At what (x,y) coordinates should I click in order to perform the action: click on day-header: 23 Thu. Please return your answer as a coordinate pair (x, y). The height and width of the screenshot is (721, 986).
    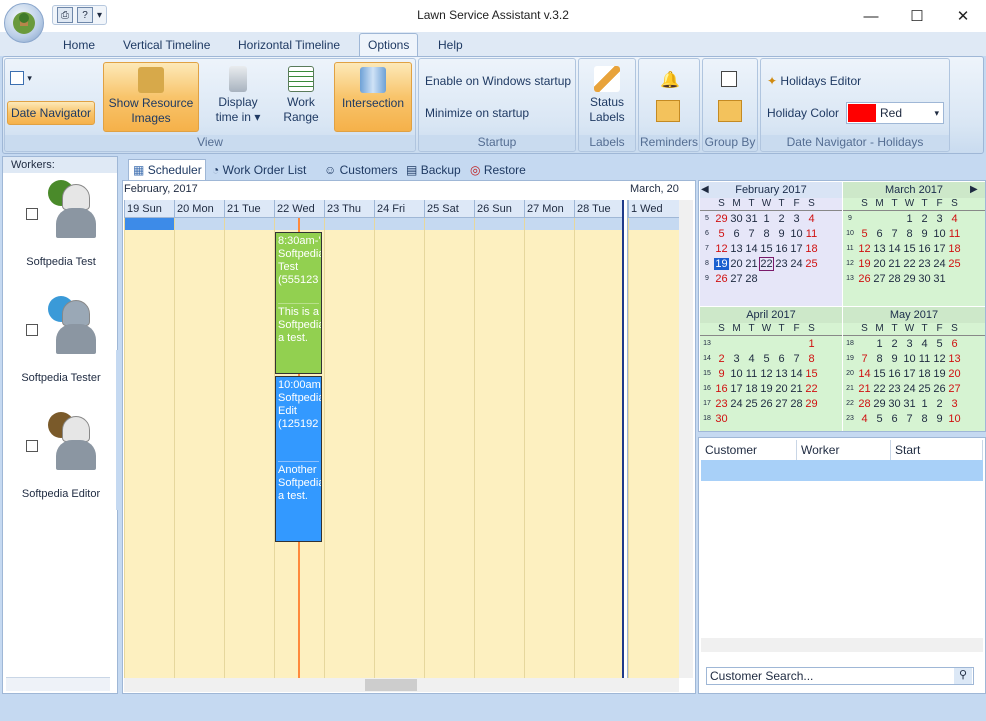
    Looking at the image, I should click on (349, 209).